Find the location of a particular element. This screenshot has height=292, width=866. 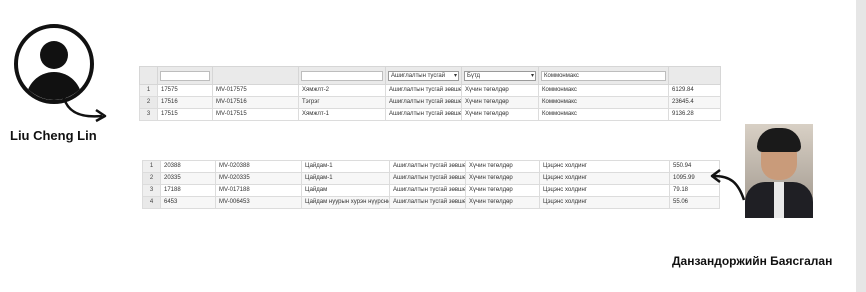

cell-code: 17515 is located at coordinates (185, 114).